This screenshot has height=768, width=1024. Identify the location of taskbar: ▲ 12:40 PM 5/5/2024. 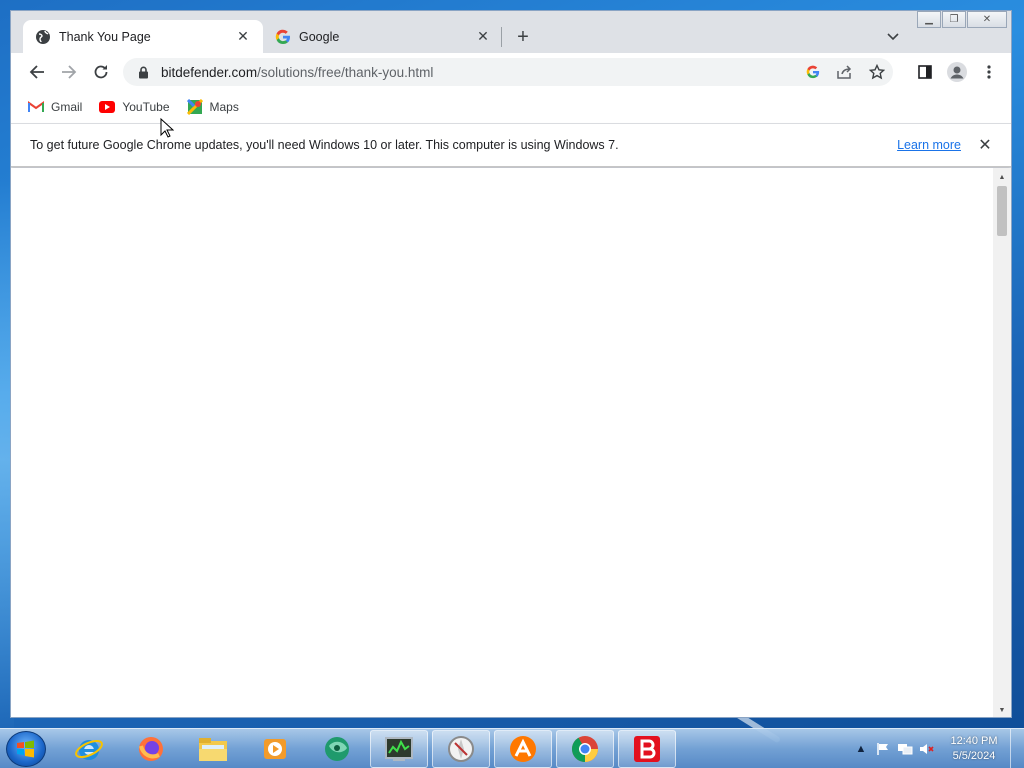
(512, 748).